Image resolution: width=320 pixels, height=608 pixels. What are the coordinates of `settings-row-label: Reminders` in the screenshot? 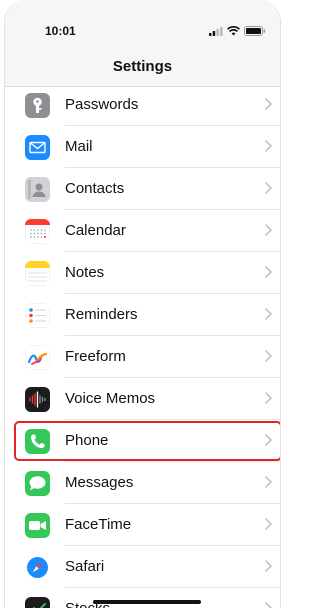 It's located at (101, 314).